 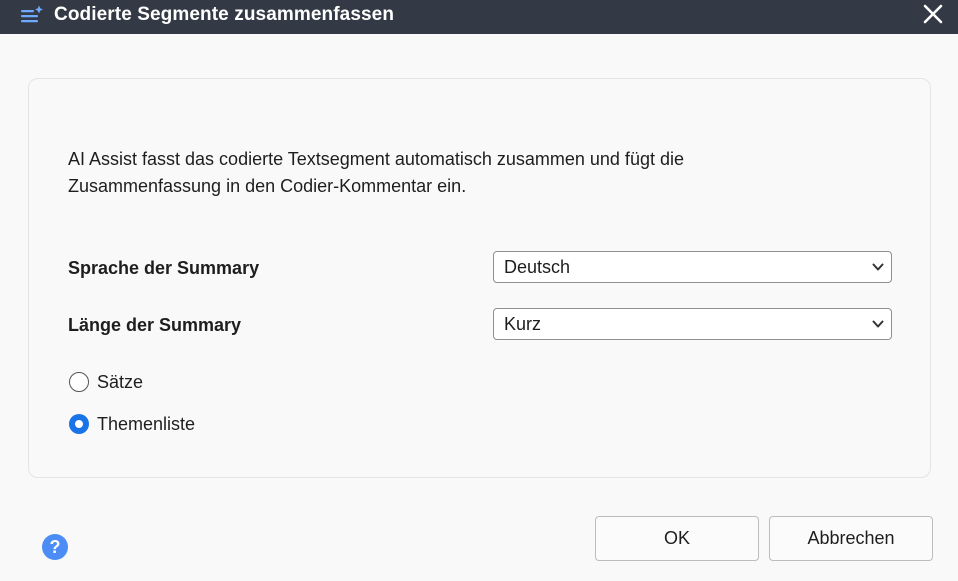 I want to click on ai-list-icon, so click(x=32, y=16).